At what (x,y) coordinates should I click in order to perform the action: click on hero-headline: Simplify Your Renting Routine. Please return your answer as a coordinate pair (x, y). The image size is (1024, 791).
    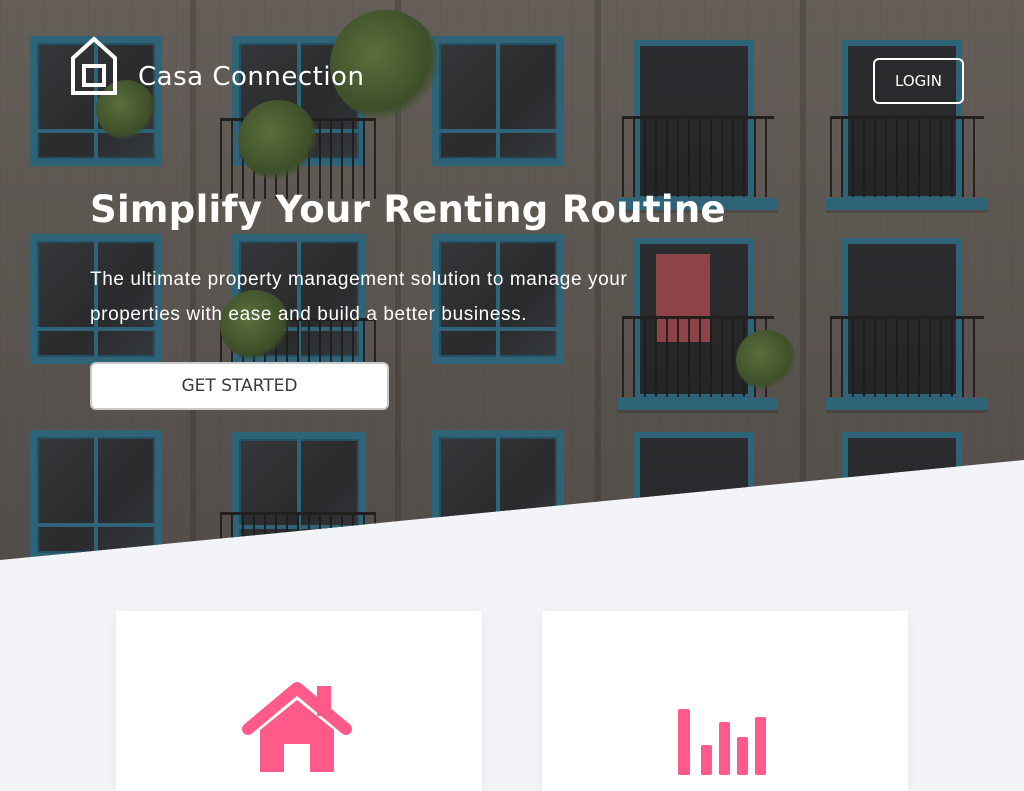
    Looking at the image, I should click on (408, 209).